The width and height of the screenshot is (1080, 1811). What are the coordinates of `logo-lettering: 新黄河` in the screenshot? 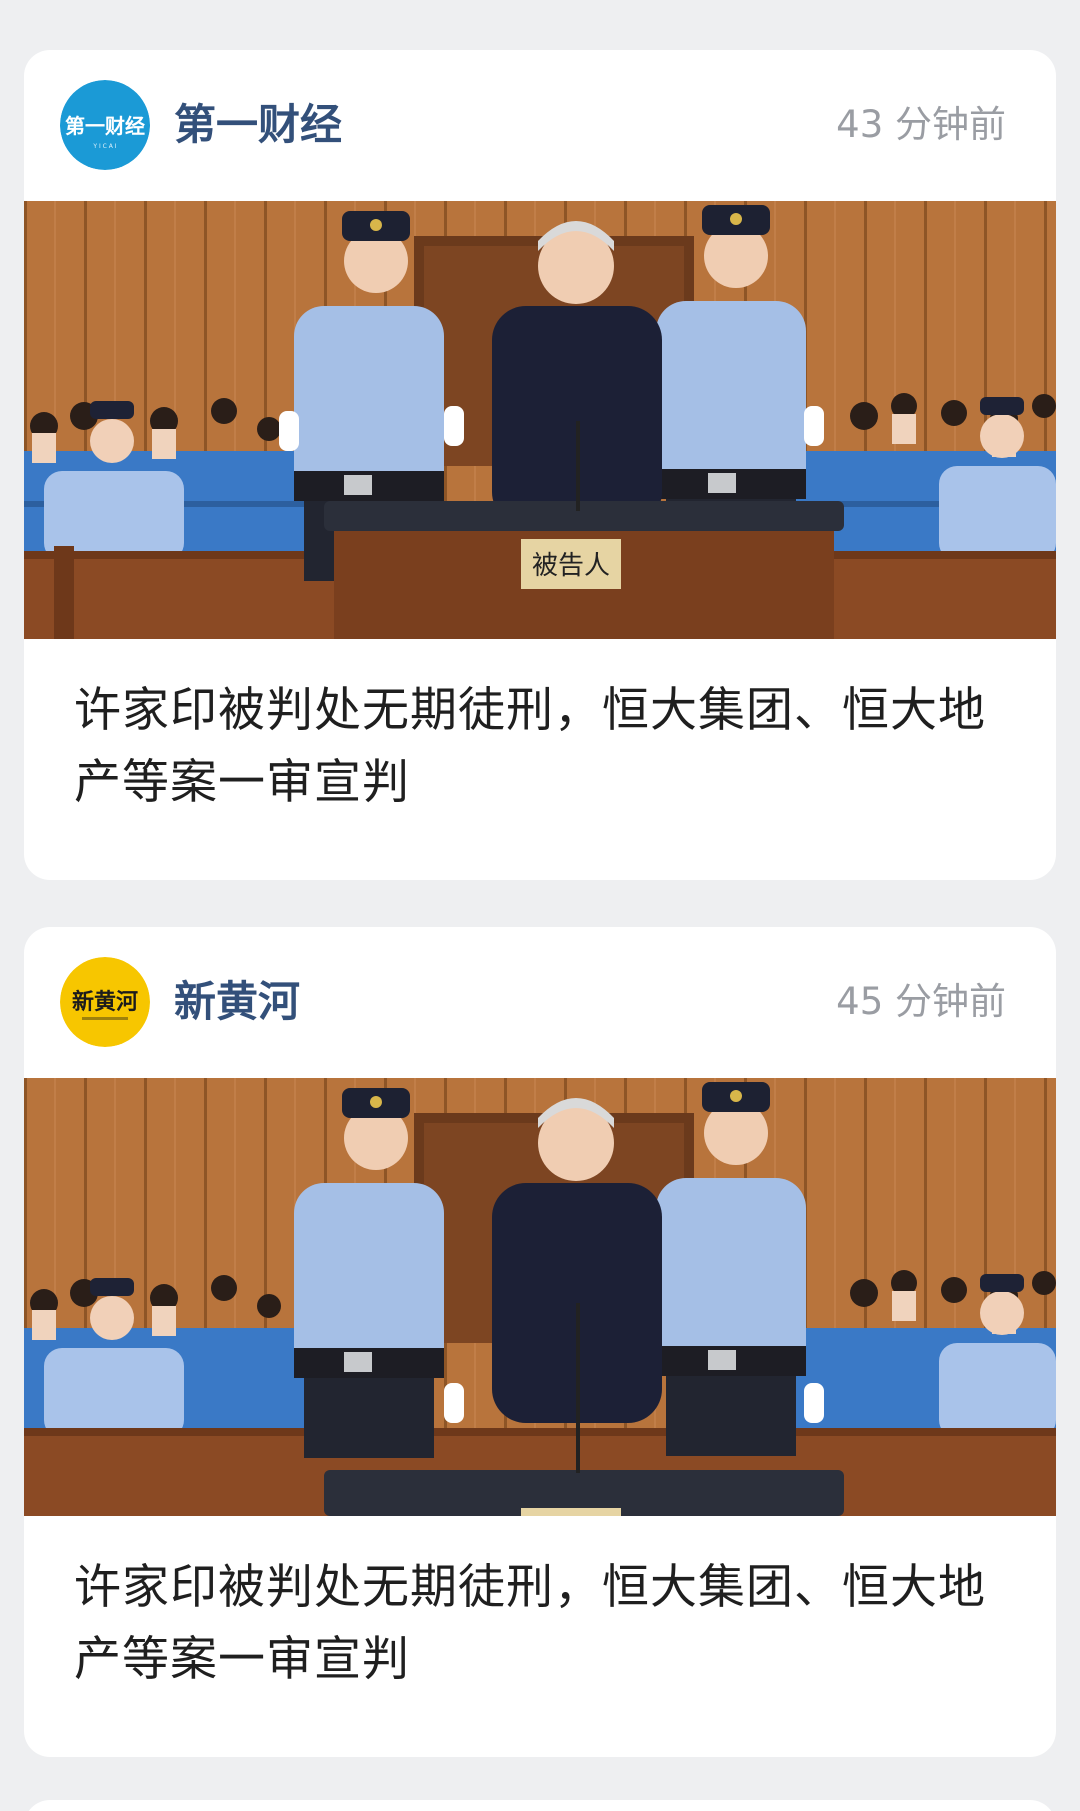 It's located at (105, 1002).